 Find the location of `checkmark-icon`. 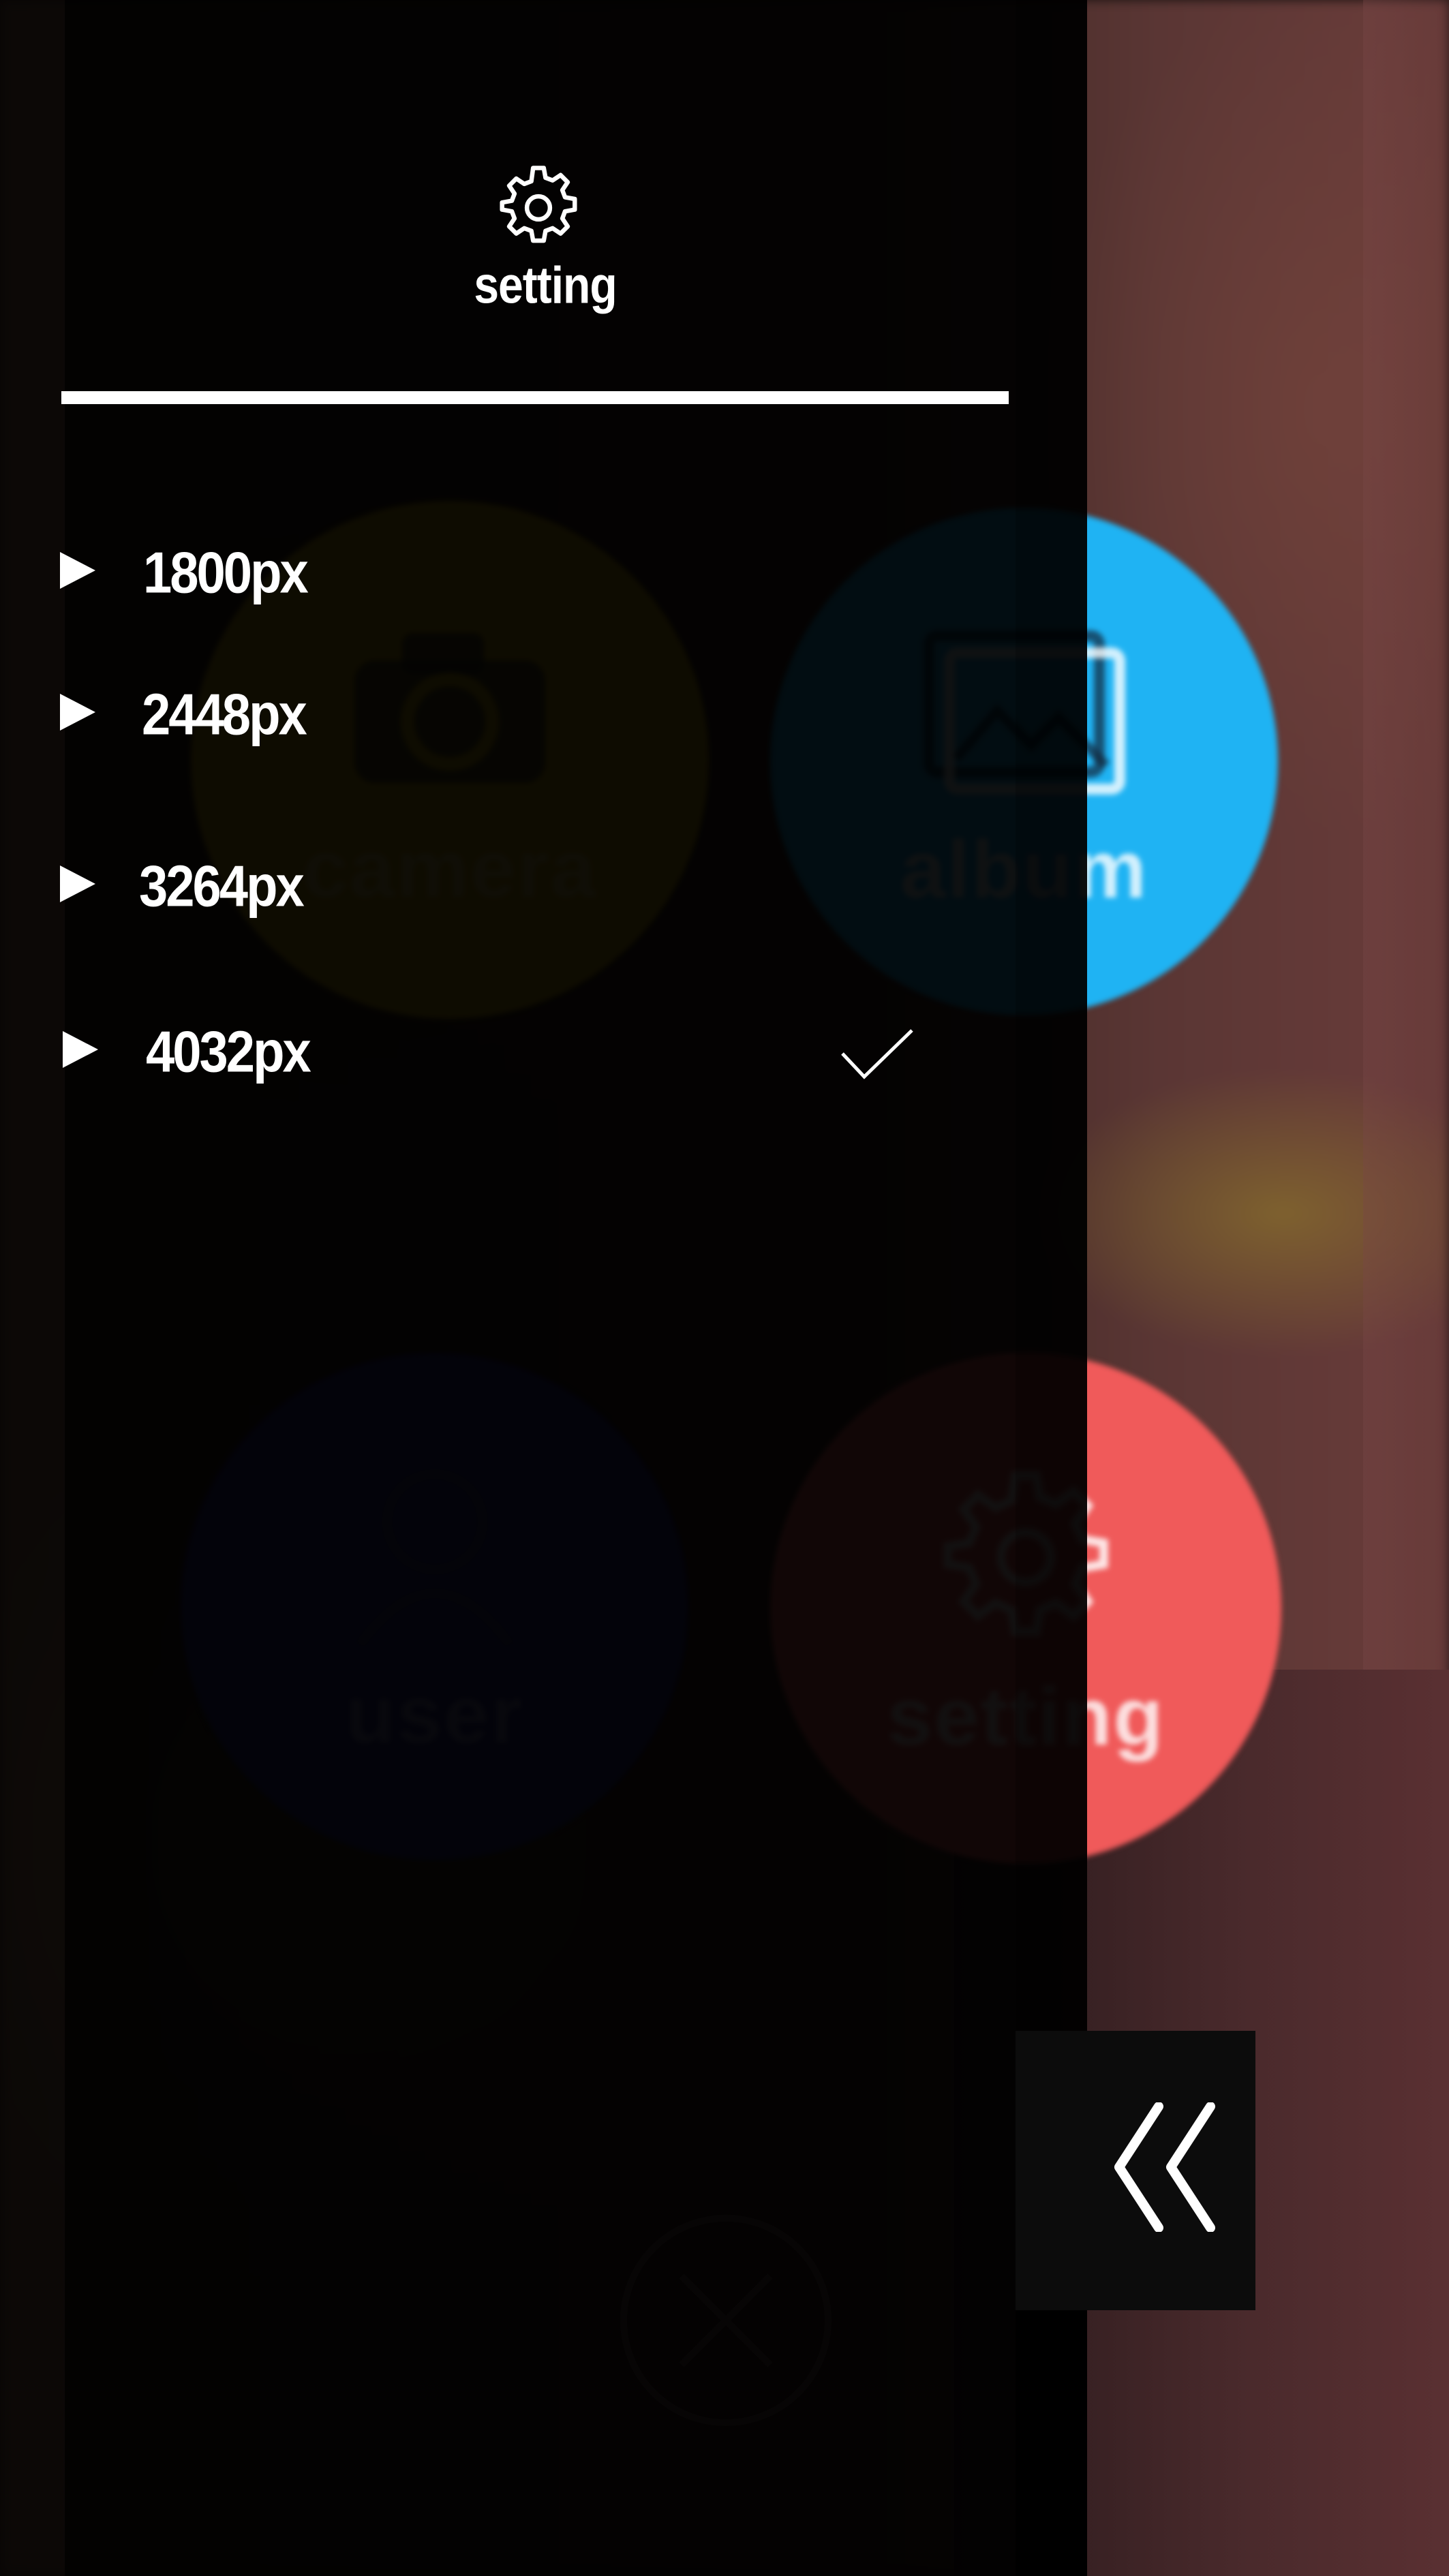

checkmark-icon is located at coordinates (877, 1054).